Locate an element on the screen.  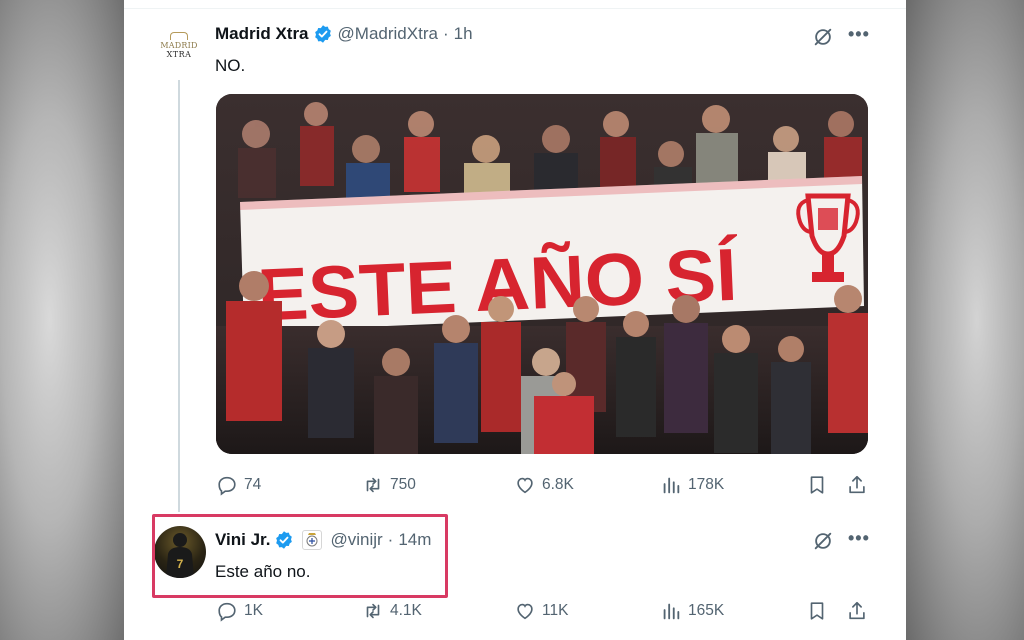
reply-button: 74 is located at coordinates (238, 485).